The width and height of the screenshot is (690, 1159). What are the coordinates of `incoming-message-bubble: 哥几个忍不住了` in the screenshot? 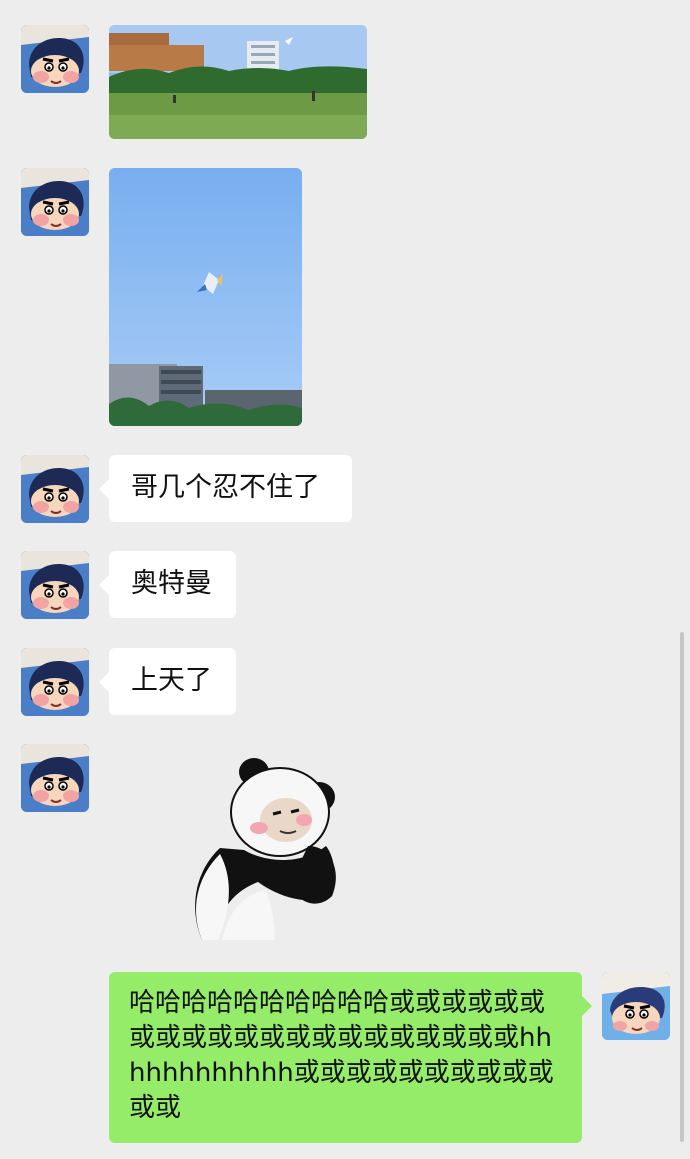 It's located at (225, 488).